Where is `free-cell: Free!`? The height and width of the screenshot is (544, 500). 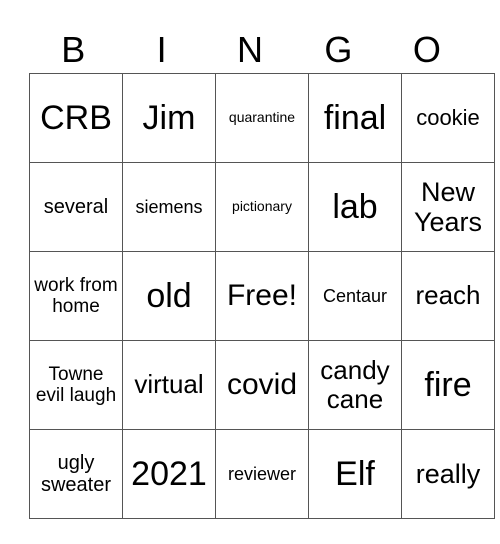 free-cell: Free! is located at coordinates (262, 296).